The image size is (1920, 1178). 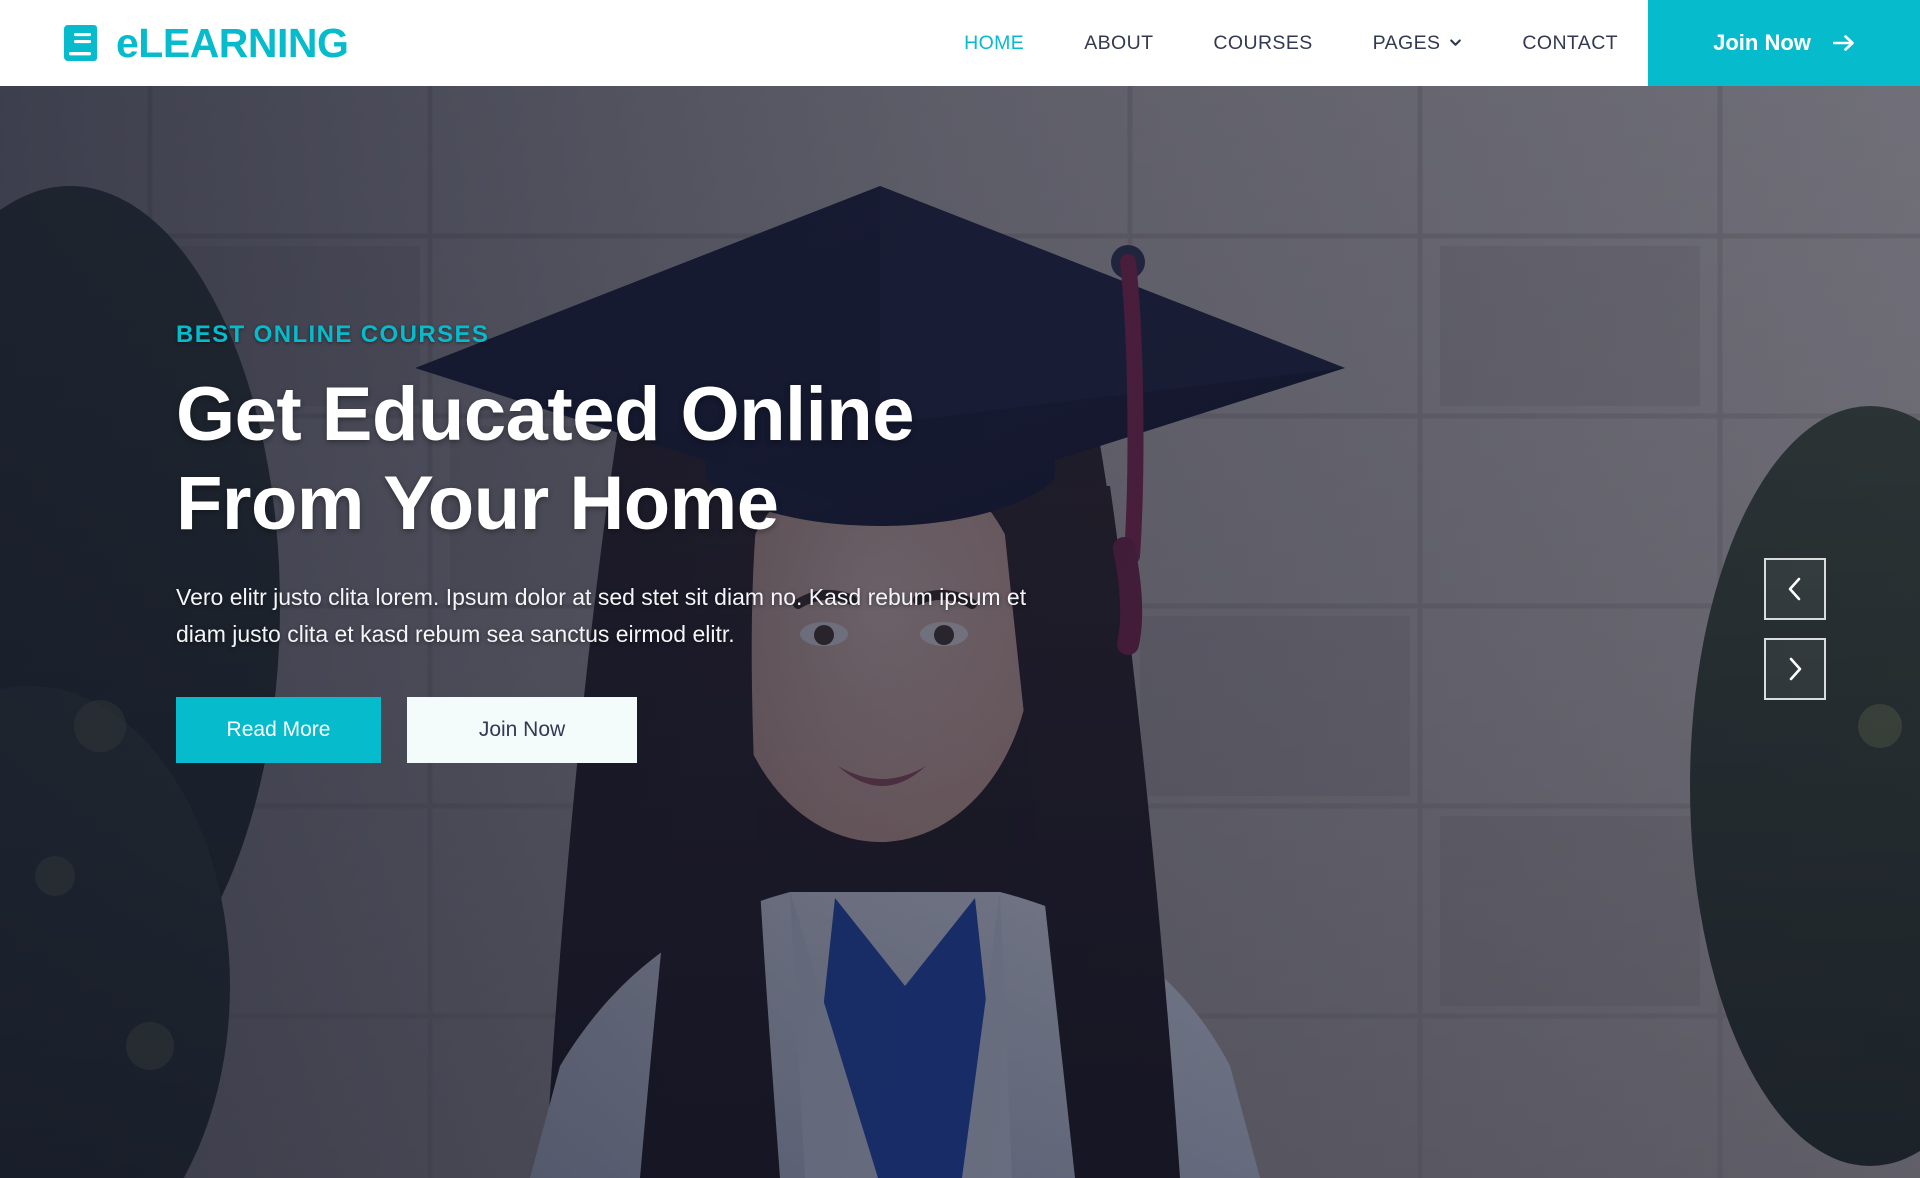 I want to click on chevron-left-icon, so click(x=1794, y=589).